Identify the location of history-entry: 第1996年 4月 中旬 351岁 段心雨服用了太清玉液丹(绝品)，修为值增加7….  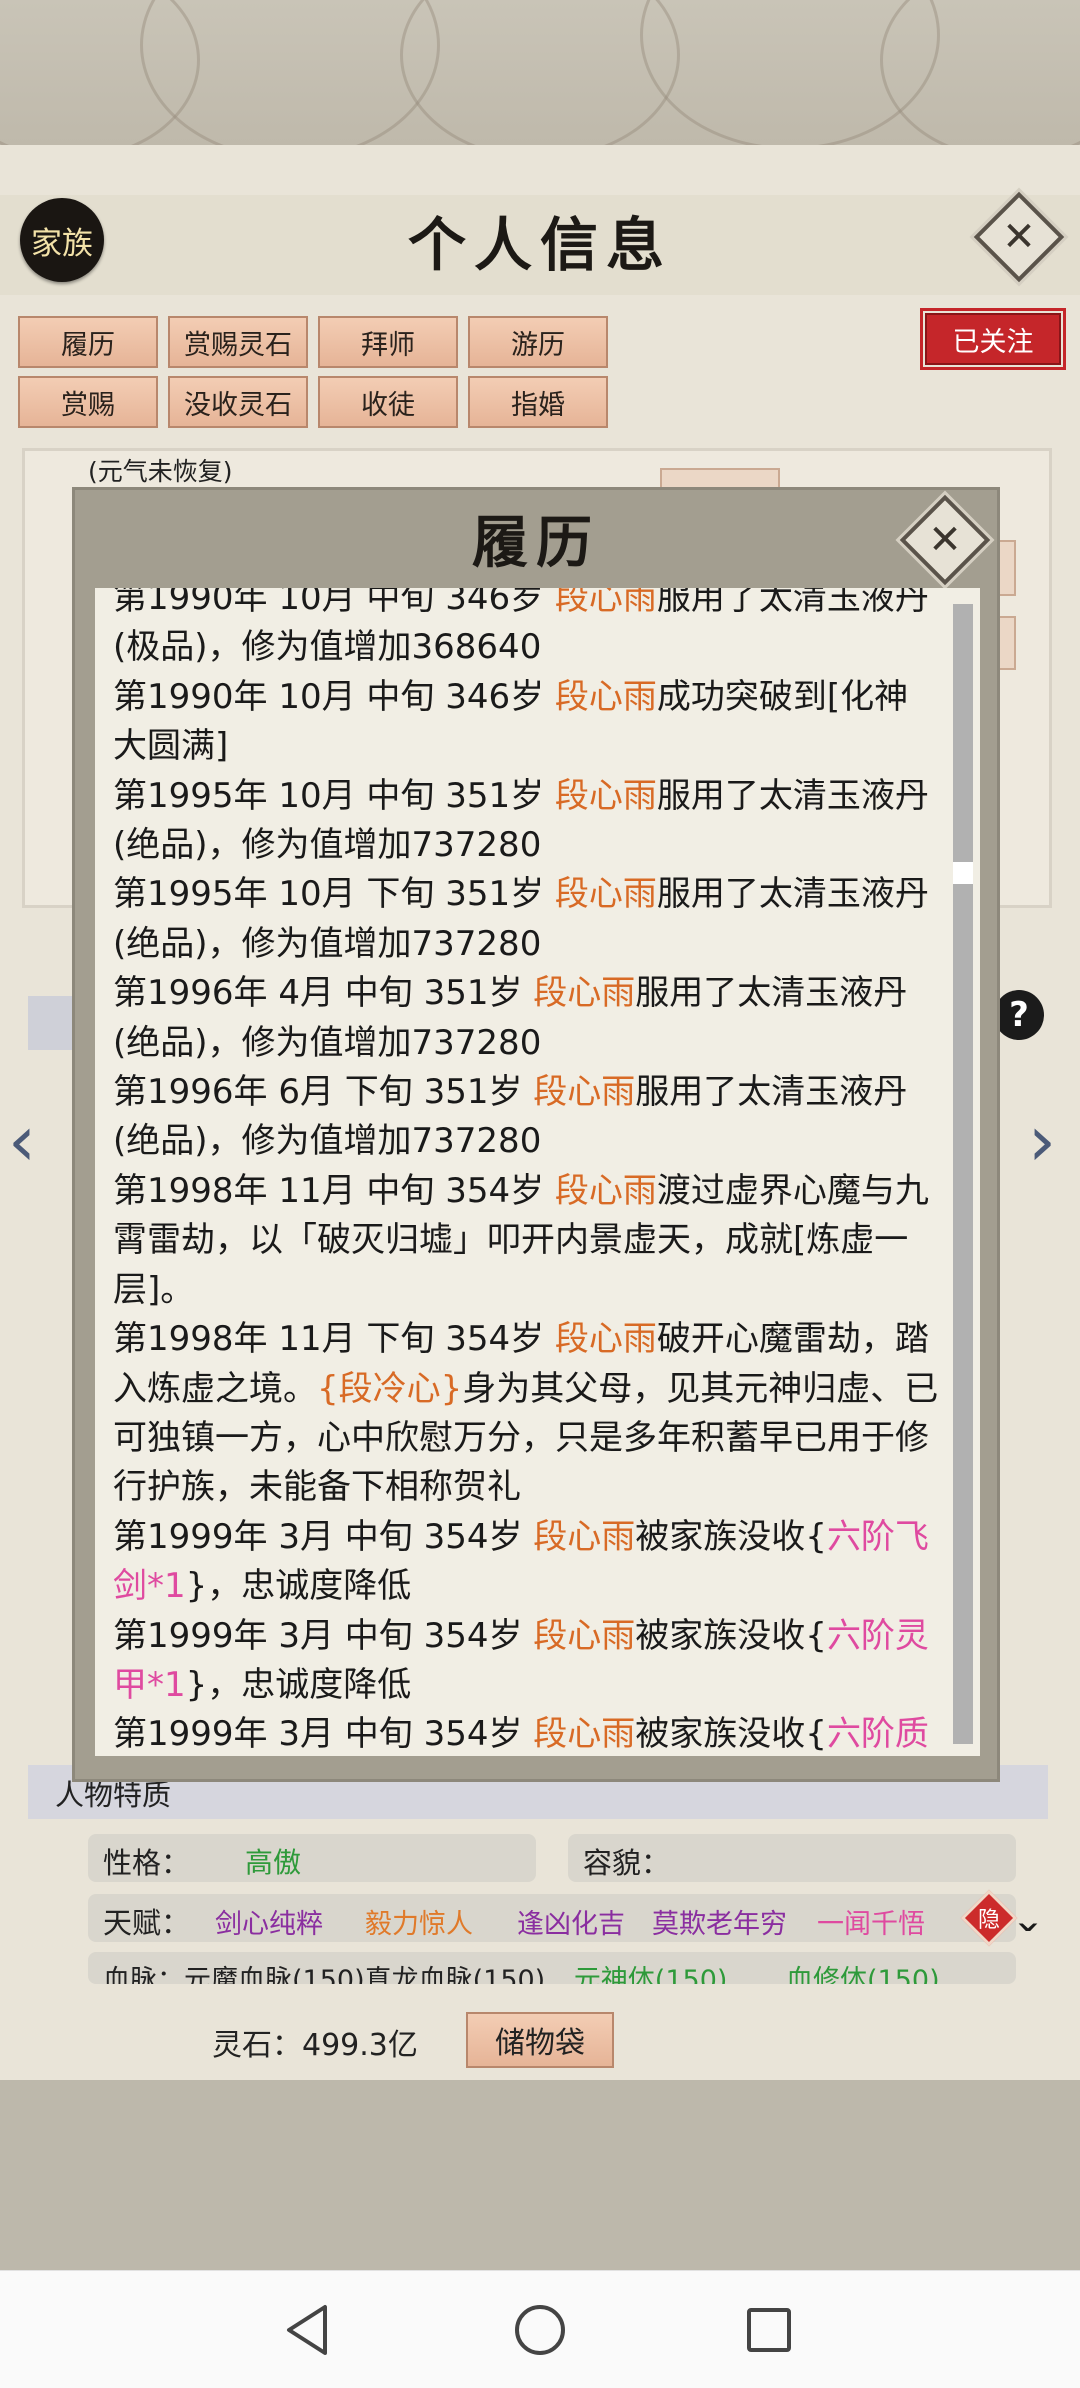
(527, 1018).